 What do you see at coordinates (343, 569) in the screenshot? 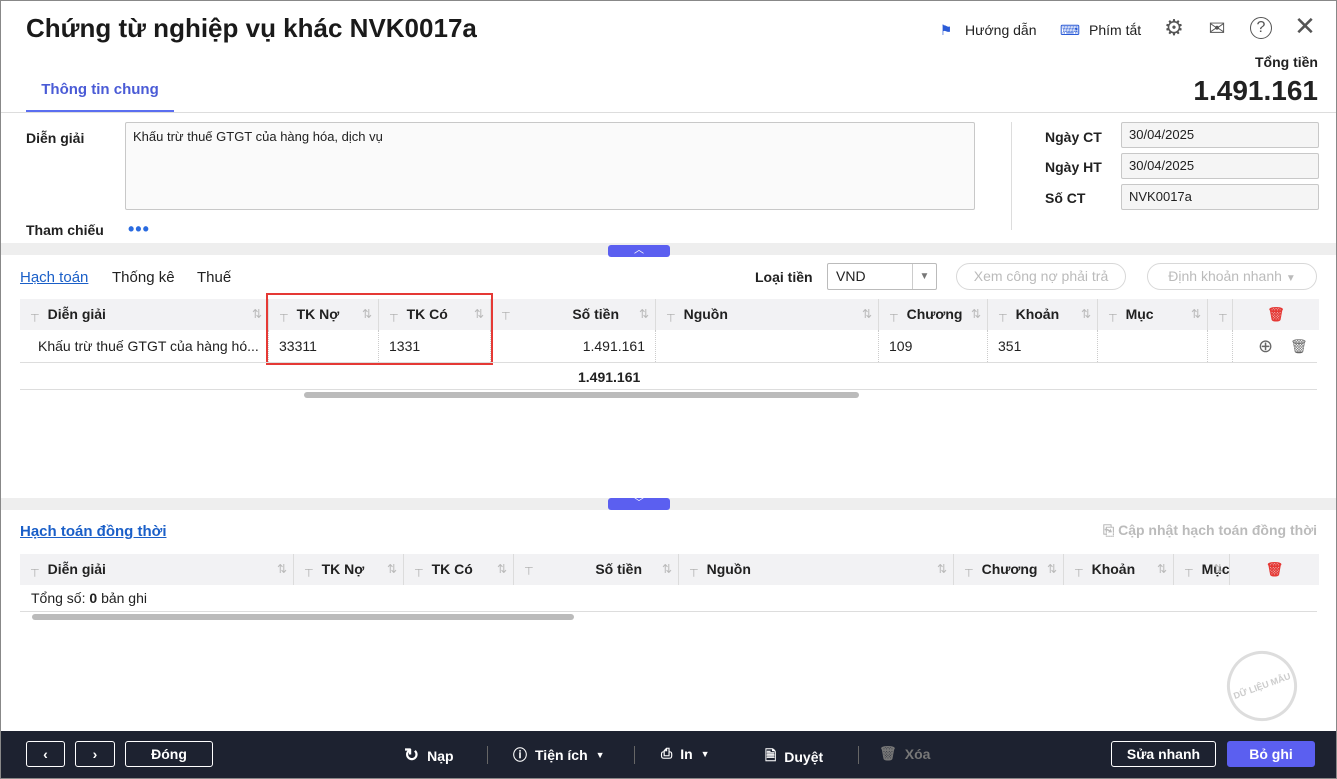
I see `column-label: TK Nợ` at bounding box center [343, 569].